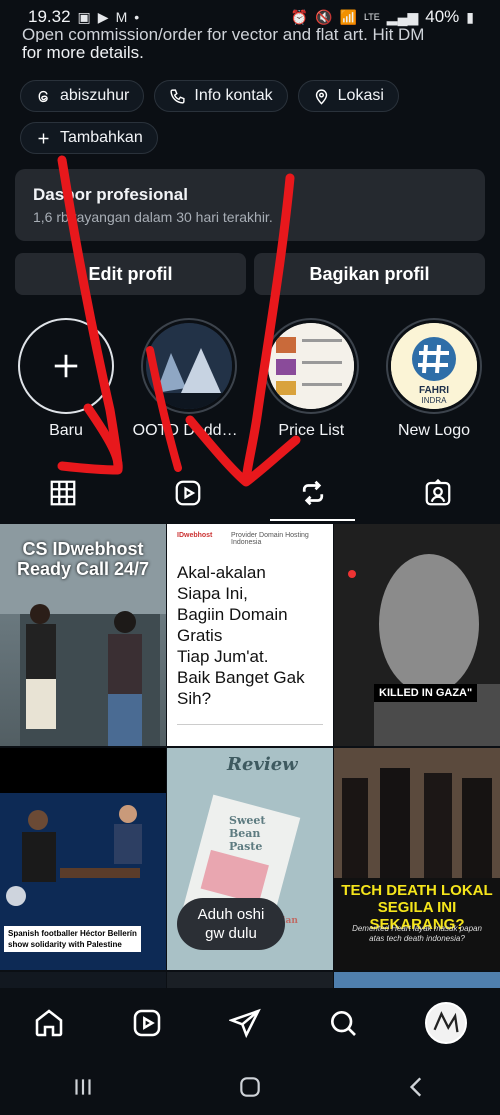 This screenshot has width=500, height=1115. I want to click on share-profile-button: Bagikan profil, so click(369, 274).